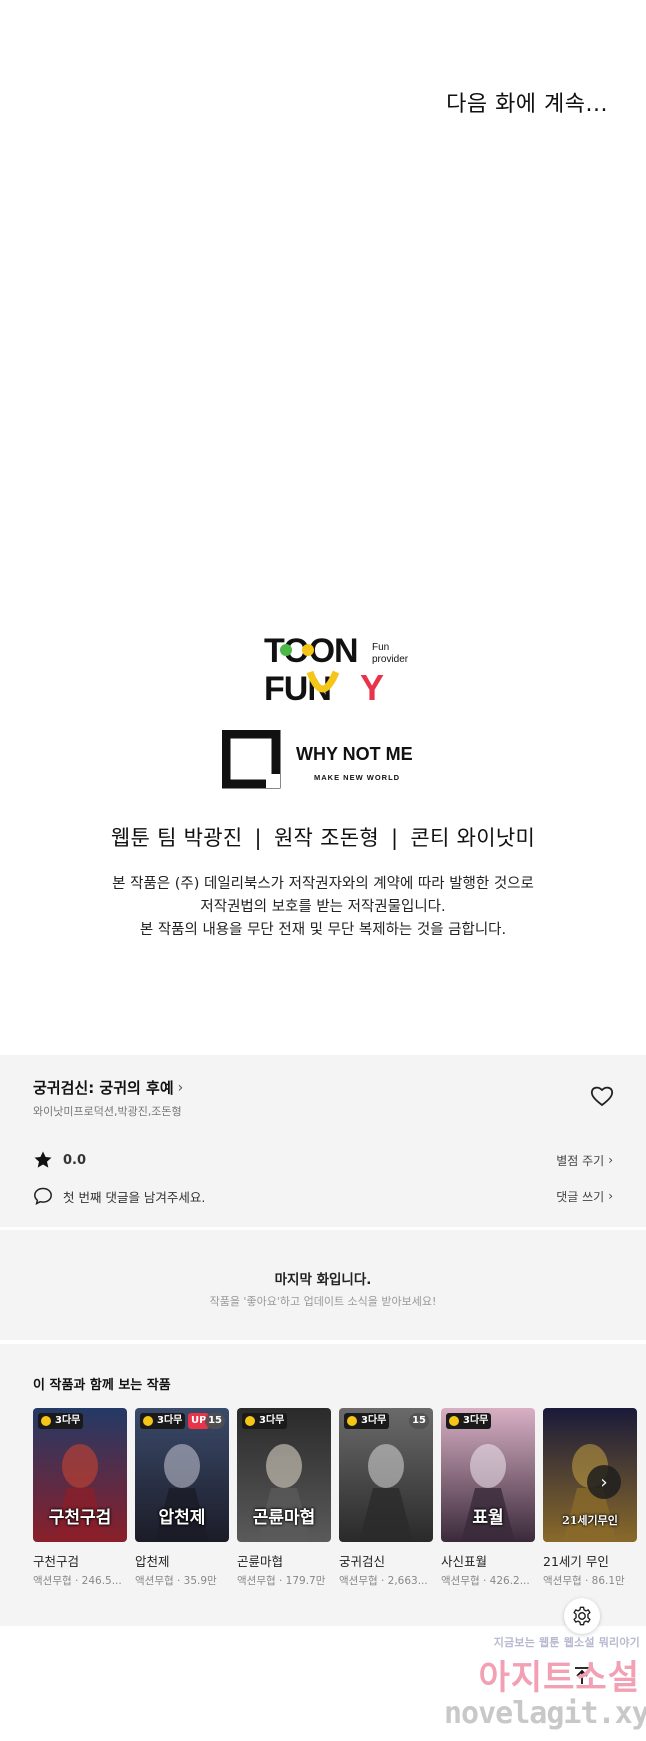 This screenshot has width=646, height=1741. I want to click on whynotme-tagline: MAKE NEW WORLD, so click(357, 777).